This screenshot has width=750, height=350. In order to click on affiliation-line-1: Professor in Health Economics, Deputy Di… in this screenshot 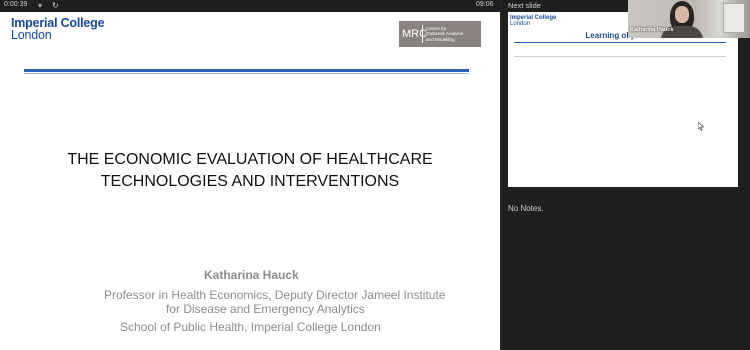, I will do `click(275, 295)`.